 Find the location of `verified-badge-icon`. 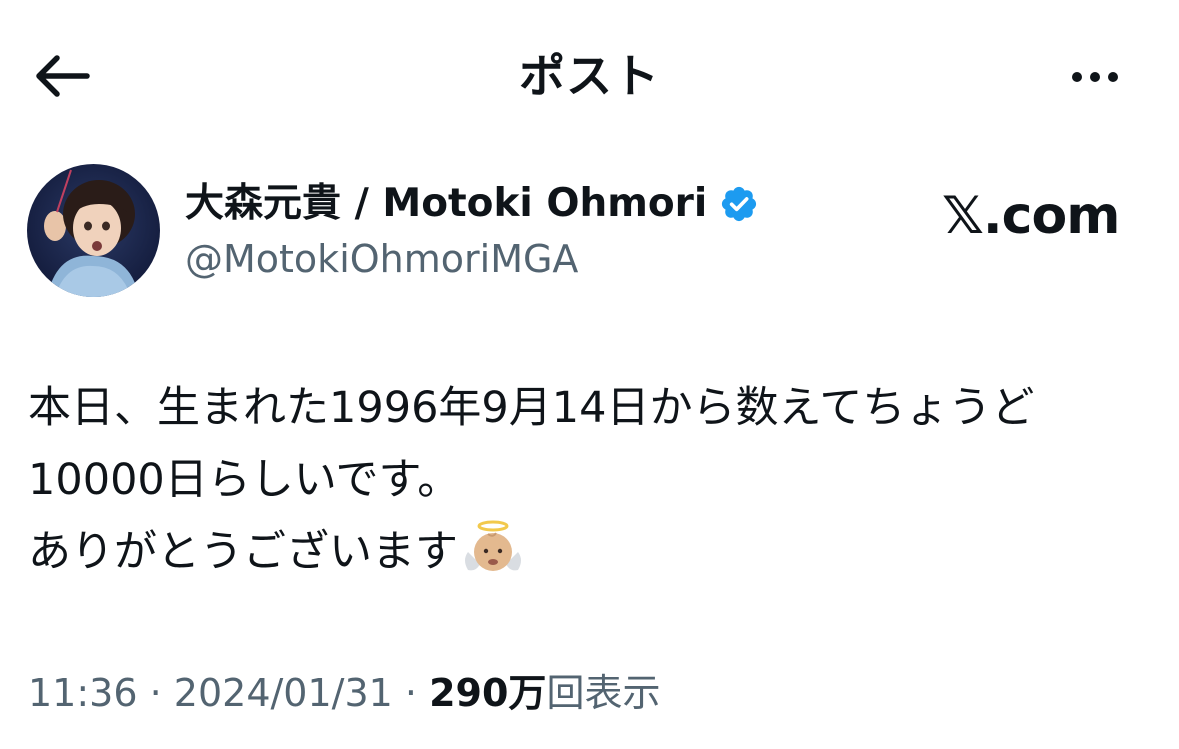

verified-badge-icon is located at coordinates (739, 204).